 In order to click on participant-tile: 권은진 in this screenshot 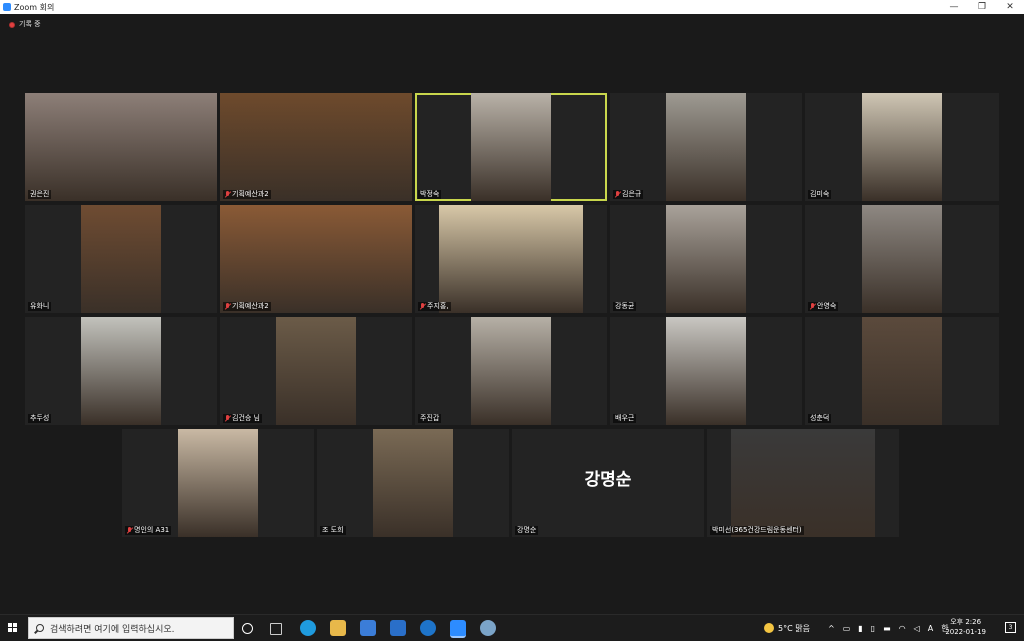, I will do `click(121, 147)`.